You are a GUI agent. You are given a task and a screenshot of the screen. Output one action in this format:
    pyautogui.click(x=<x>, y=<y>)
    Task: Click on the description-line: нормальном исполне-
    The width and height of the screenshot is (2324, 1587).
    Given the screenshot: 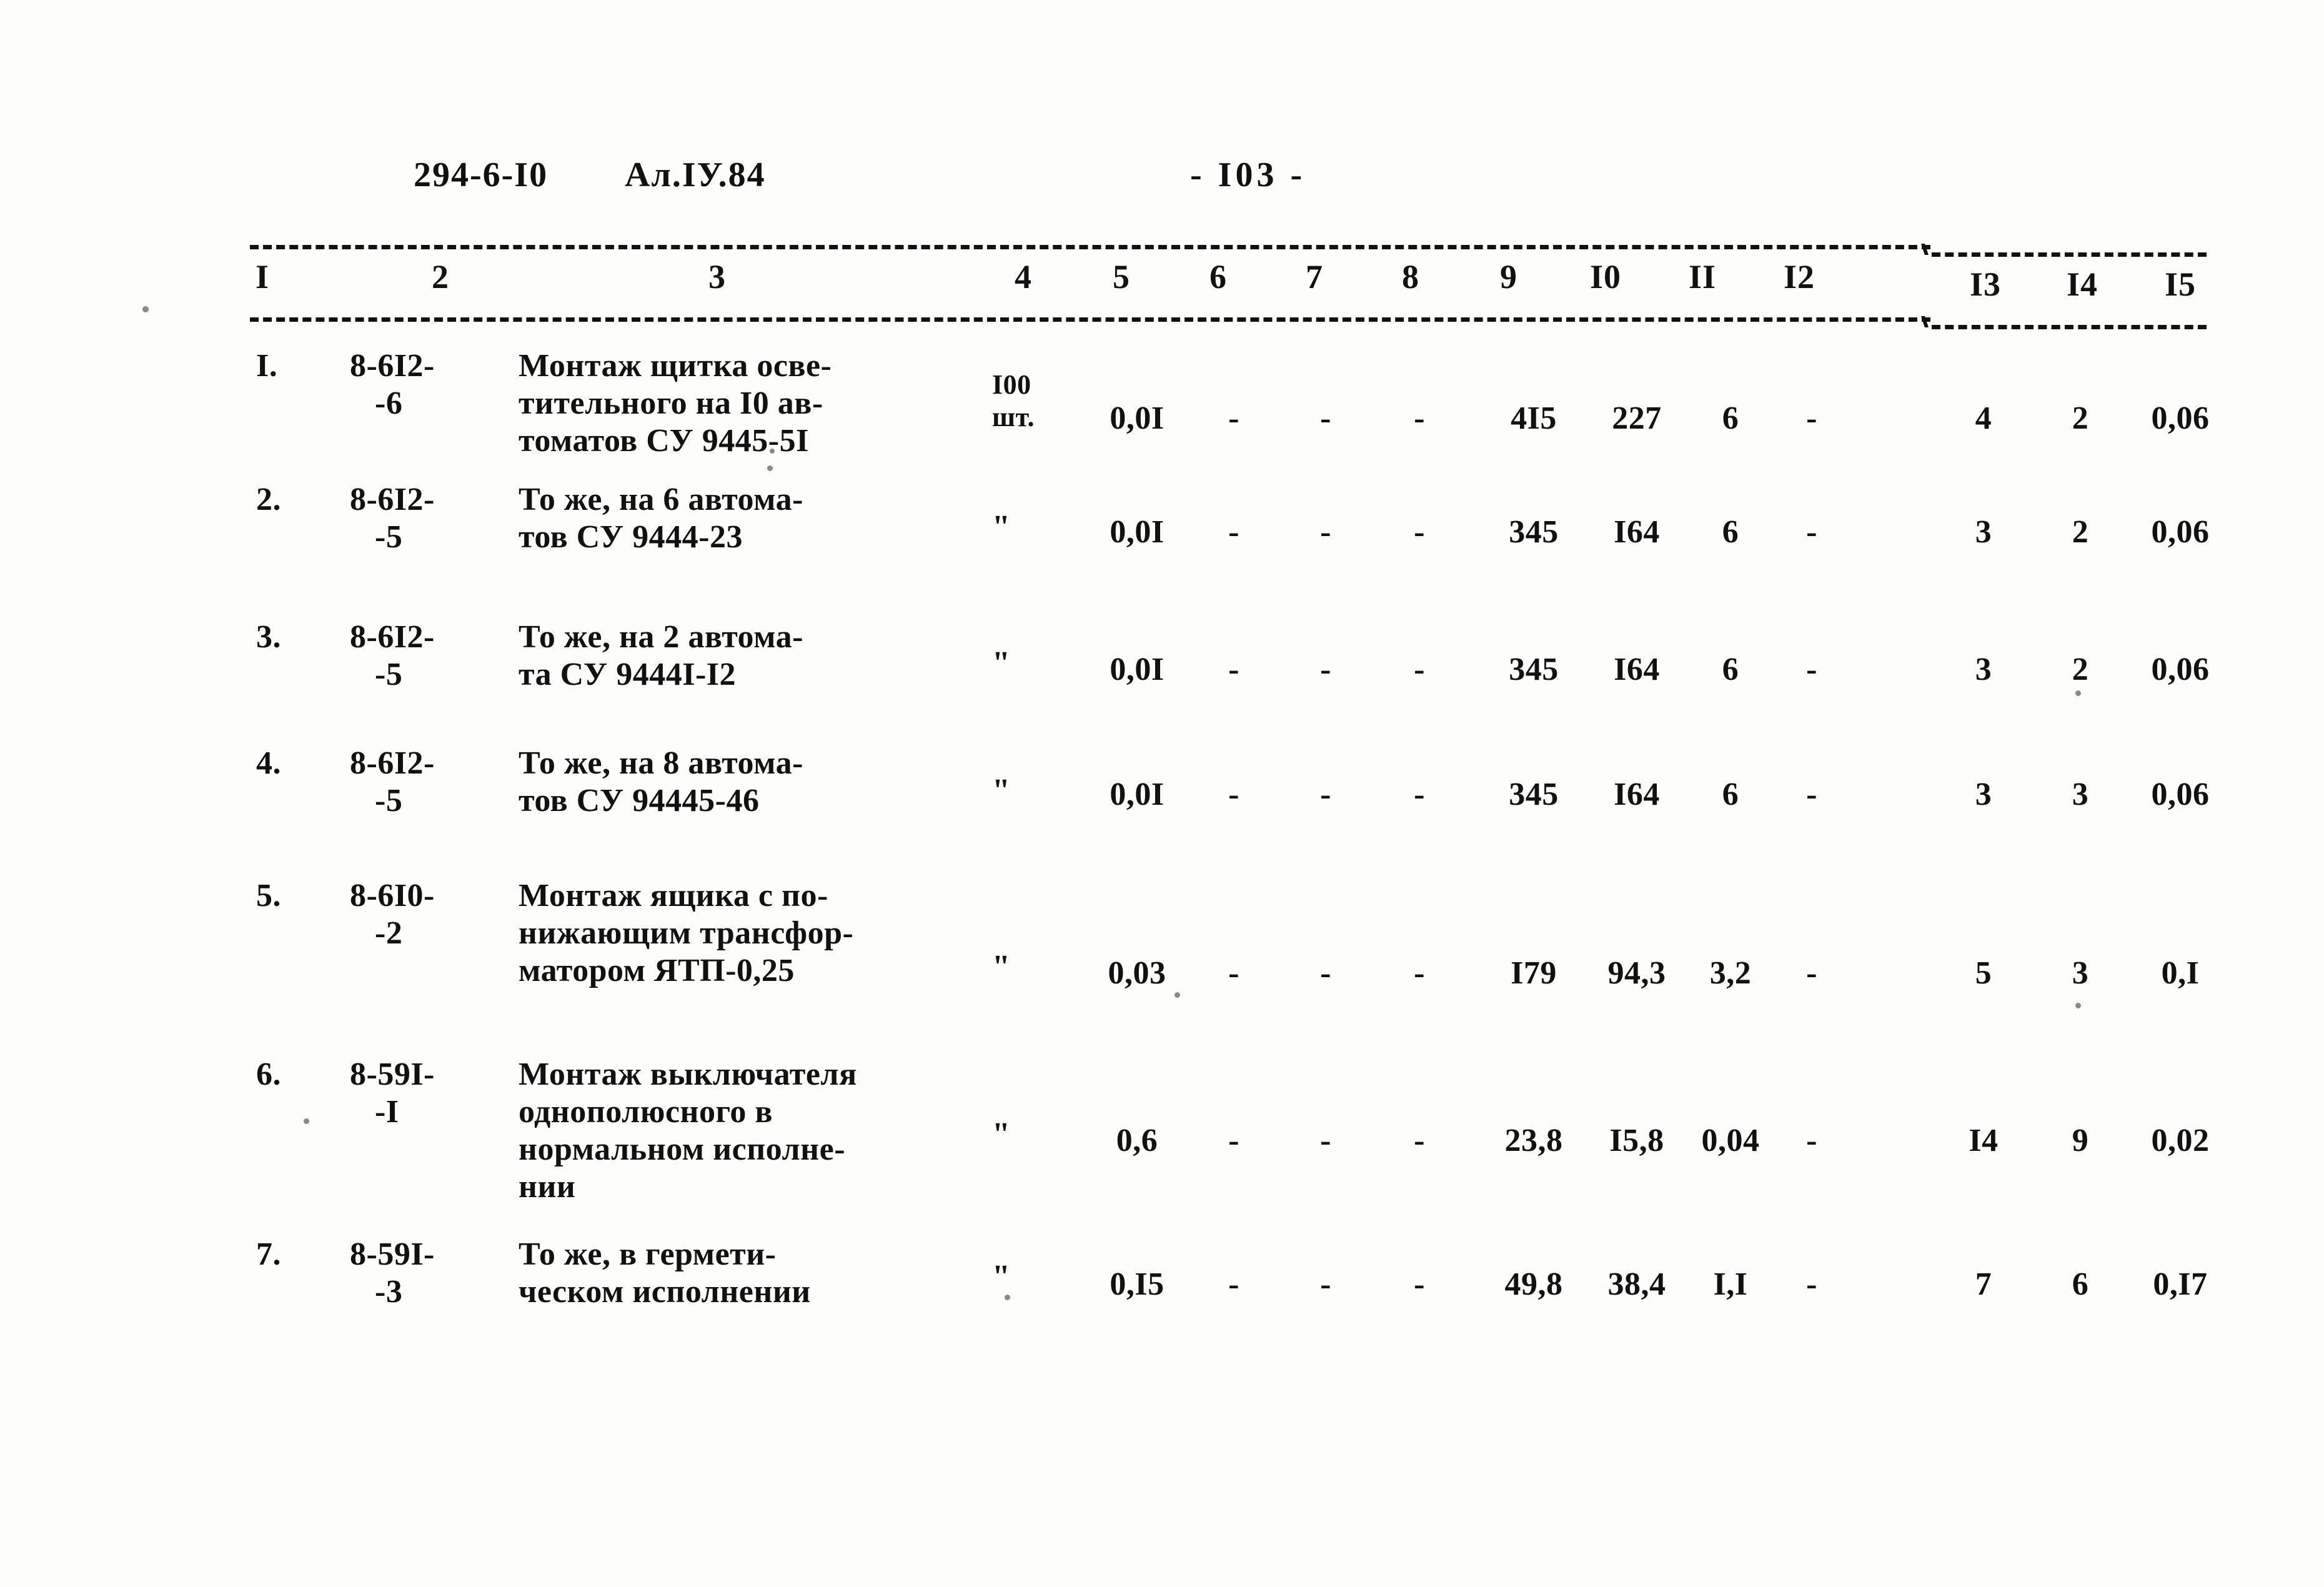 What is the action you would take?
    pyautogui.click(x=682, y=1149)
    